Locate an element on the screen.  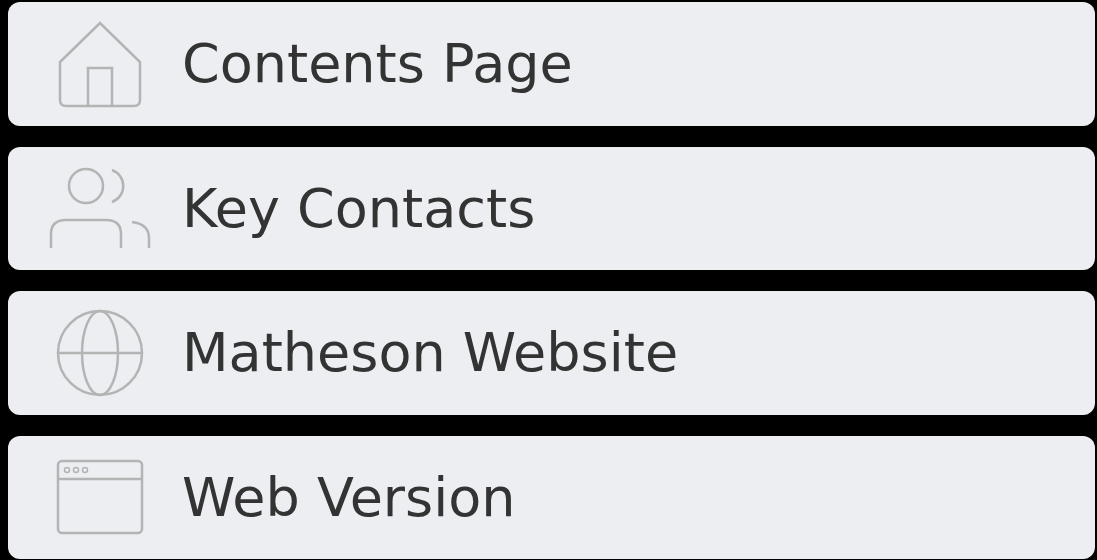
browser-window-icon is located at coordinates (100, 497).